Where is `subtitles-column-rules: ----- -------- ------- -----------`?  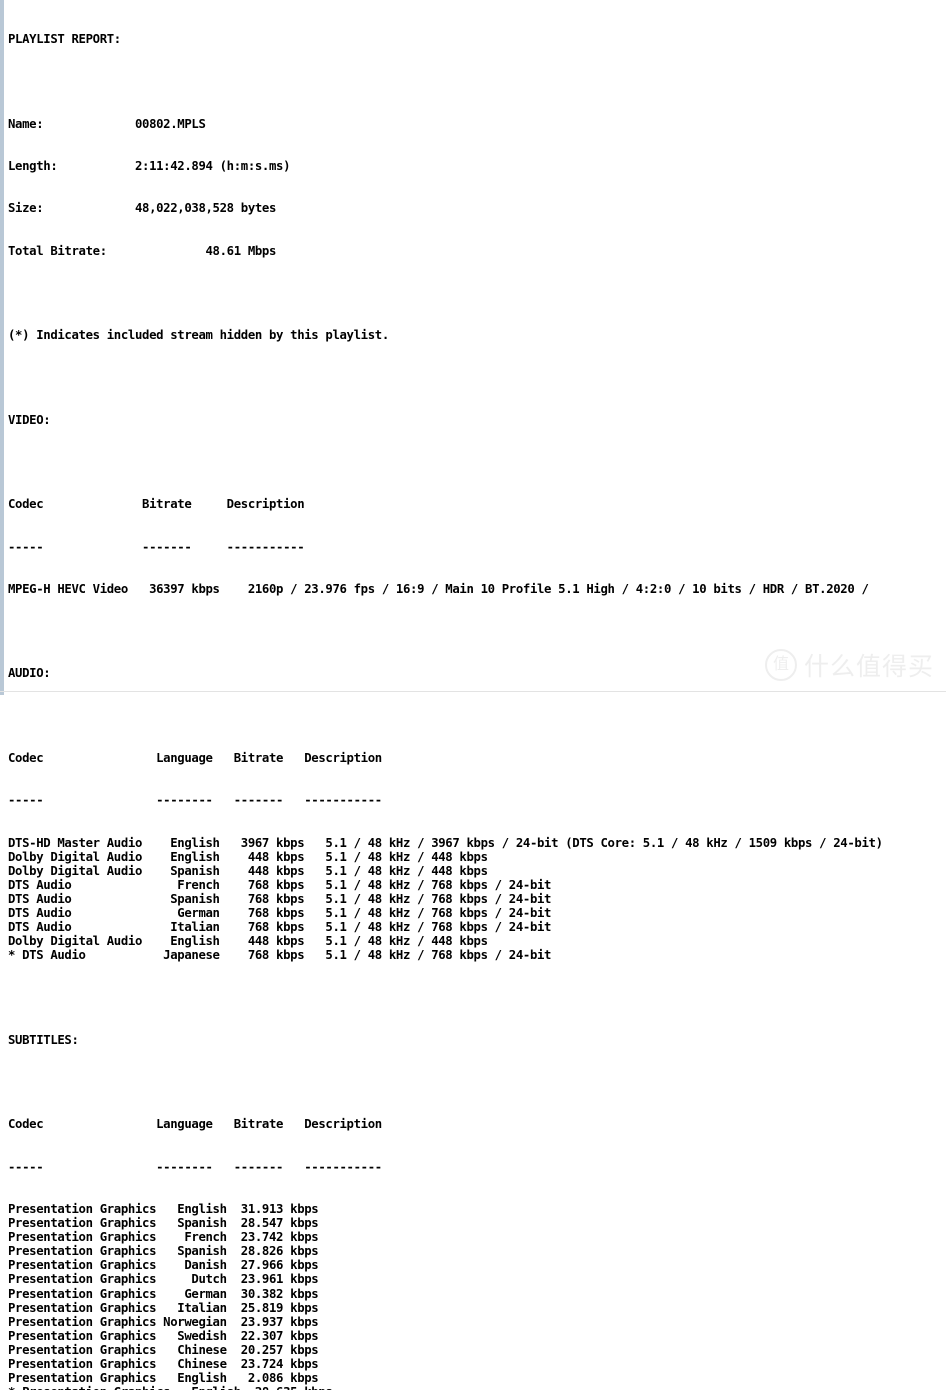 subtitles-column-rules: ----- -------- ------- ----------- is located at coordinates (195, 1166).